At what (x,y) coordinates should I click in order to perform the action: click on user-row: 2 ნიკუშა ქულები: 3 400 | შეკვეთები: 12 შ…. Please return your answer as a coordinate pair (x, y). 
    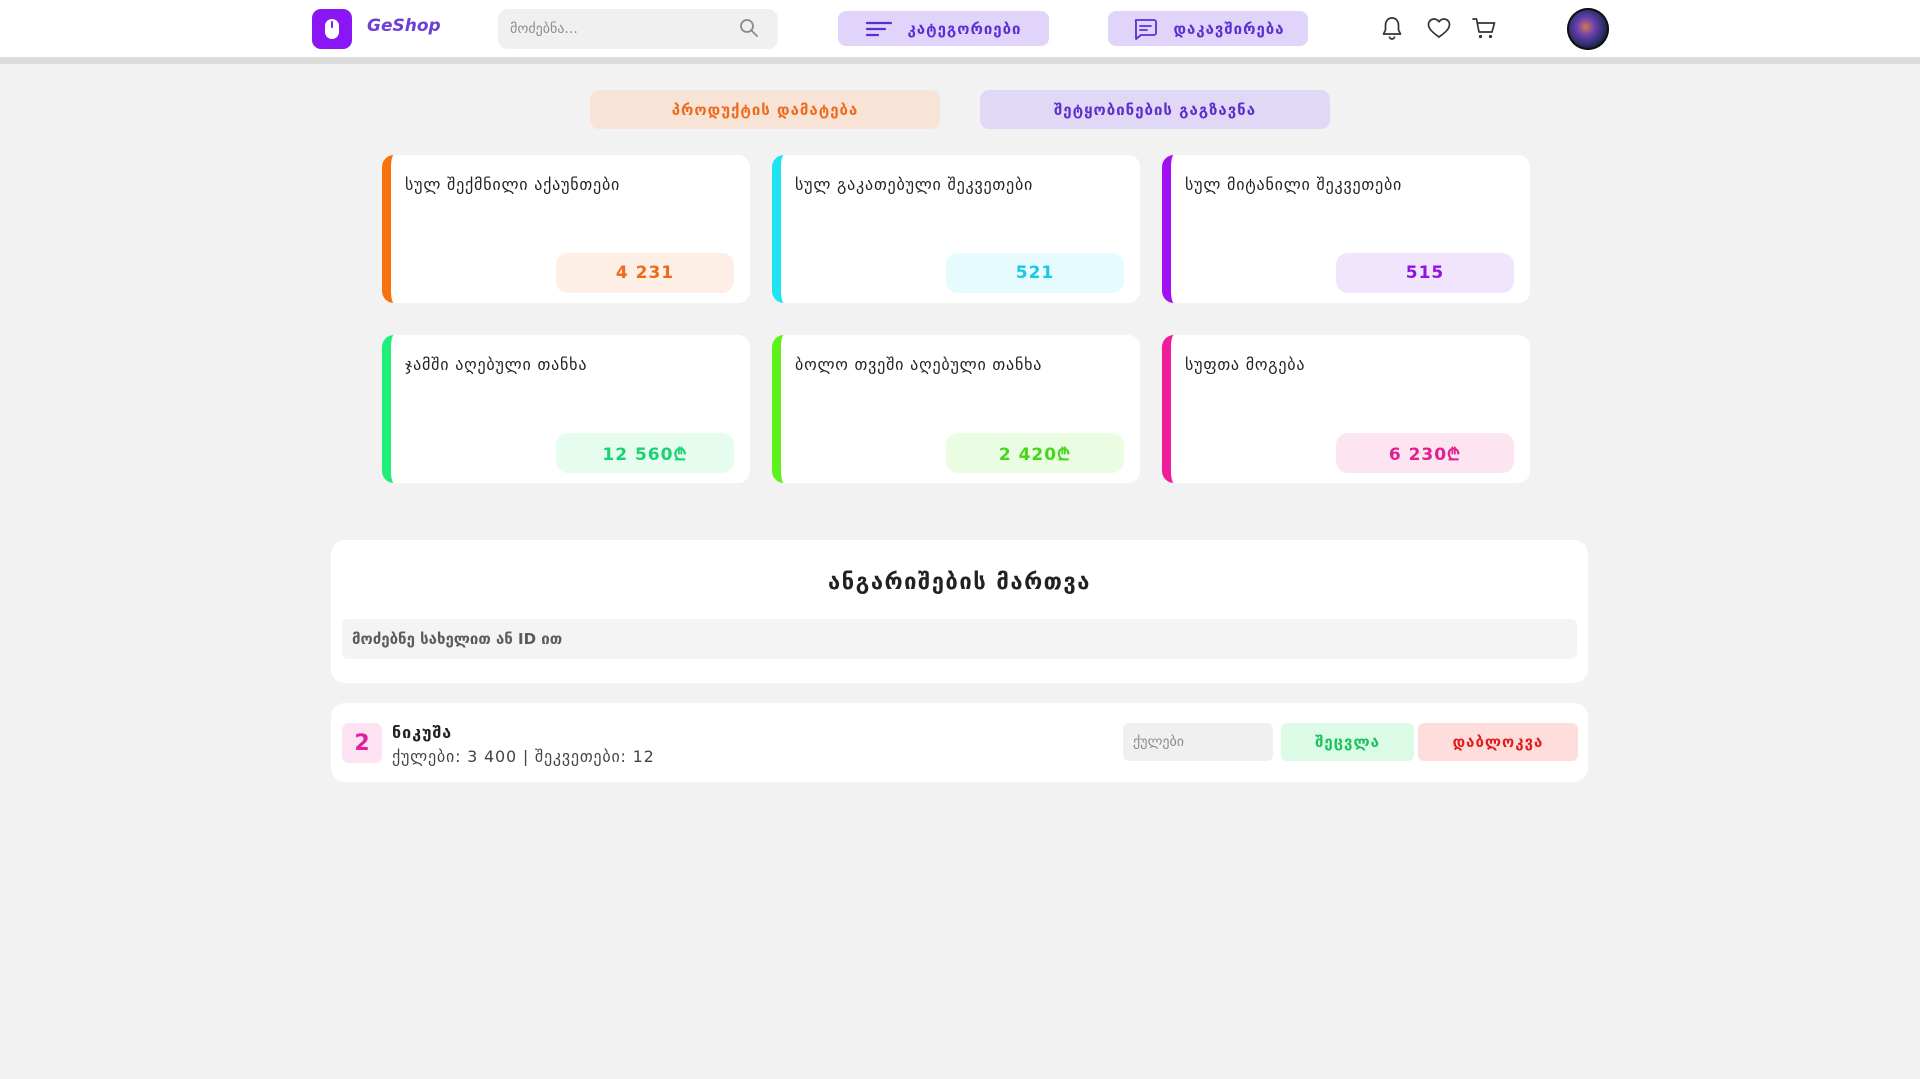
    Looking at the image, I should click on (959, 742).